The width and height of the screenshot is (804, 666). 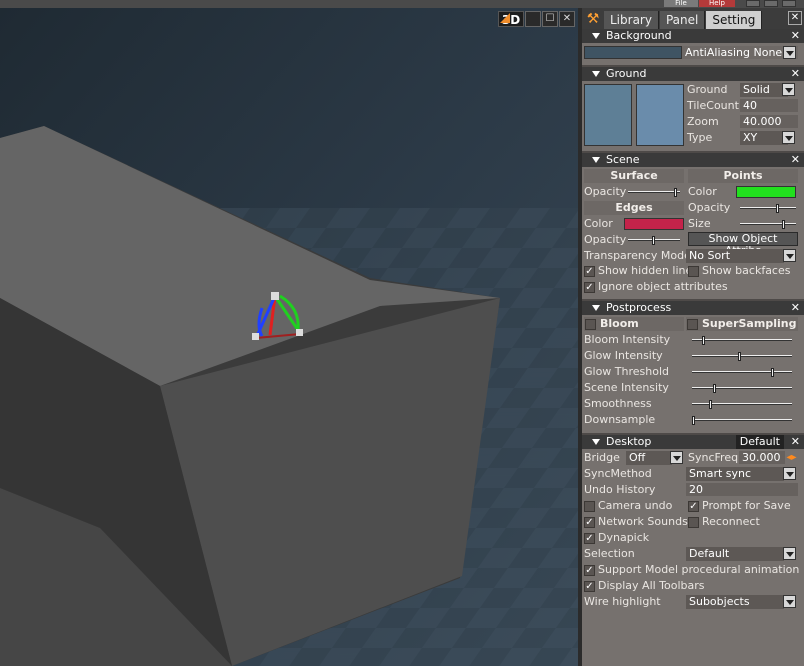 What do you see at coordinates (762, 457) in the screenshot?
I see `syncfreq-field: 30.000` at bounding box center [762, 457].